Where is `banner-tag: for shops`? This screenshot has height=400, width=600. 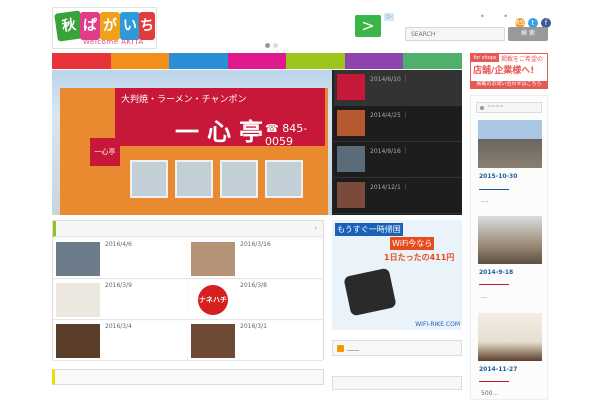
banner-tag: for shops is located at coordinates (485, 58).